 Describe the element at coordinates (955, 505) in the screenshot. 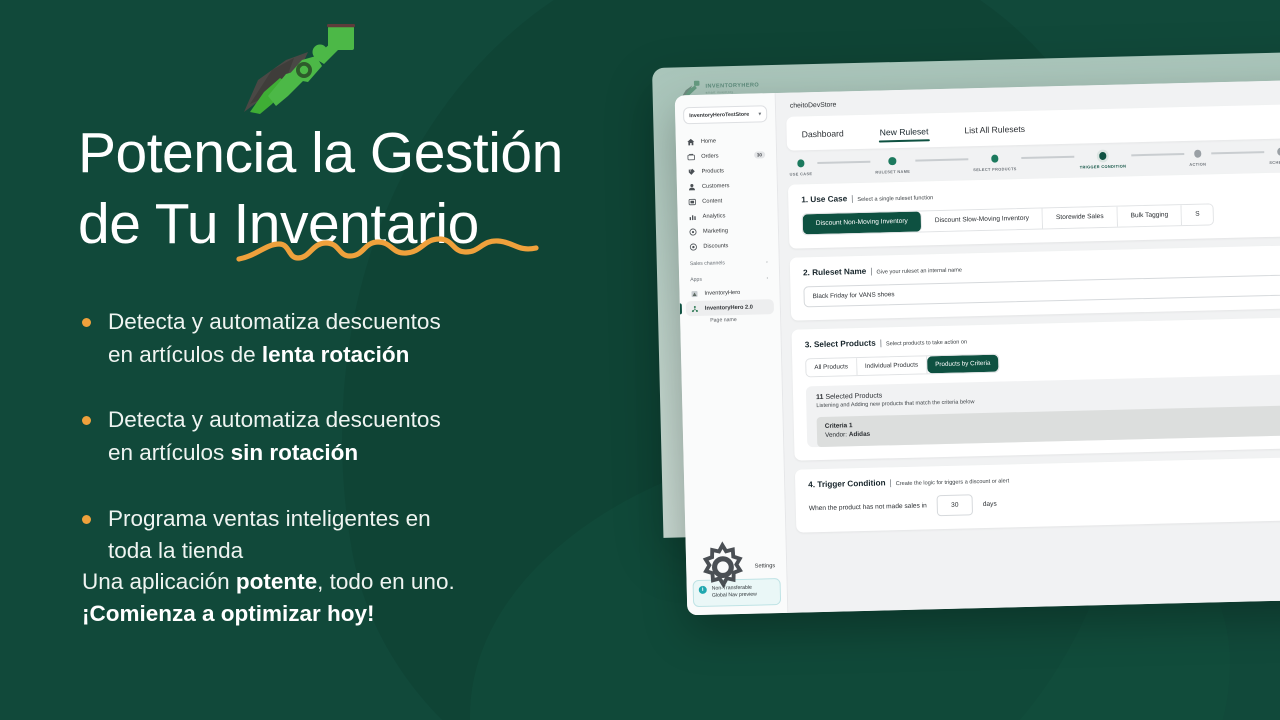

I see `trigger-days-input: 30` at that location.